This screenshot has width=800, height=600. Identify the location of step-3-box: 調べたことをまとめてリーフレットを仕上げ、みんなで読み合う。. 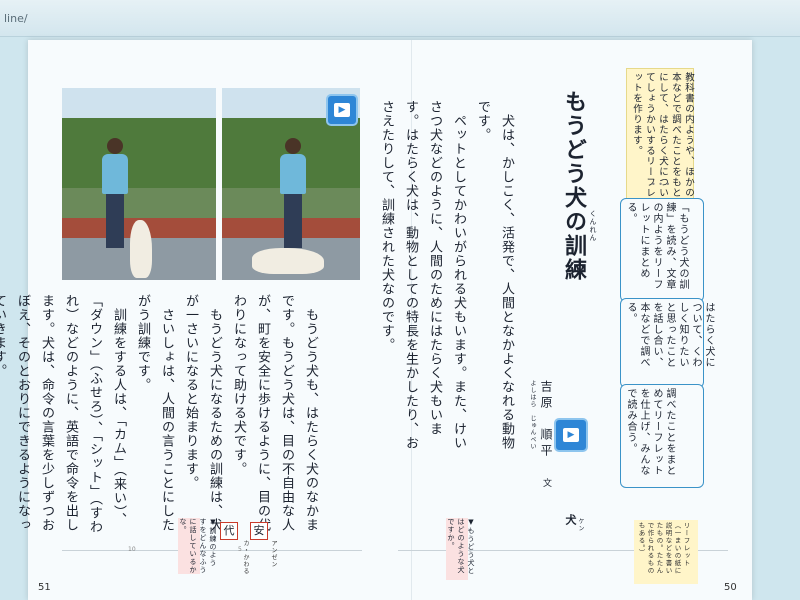
(662, 436).